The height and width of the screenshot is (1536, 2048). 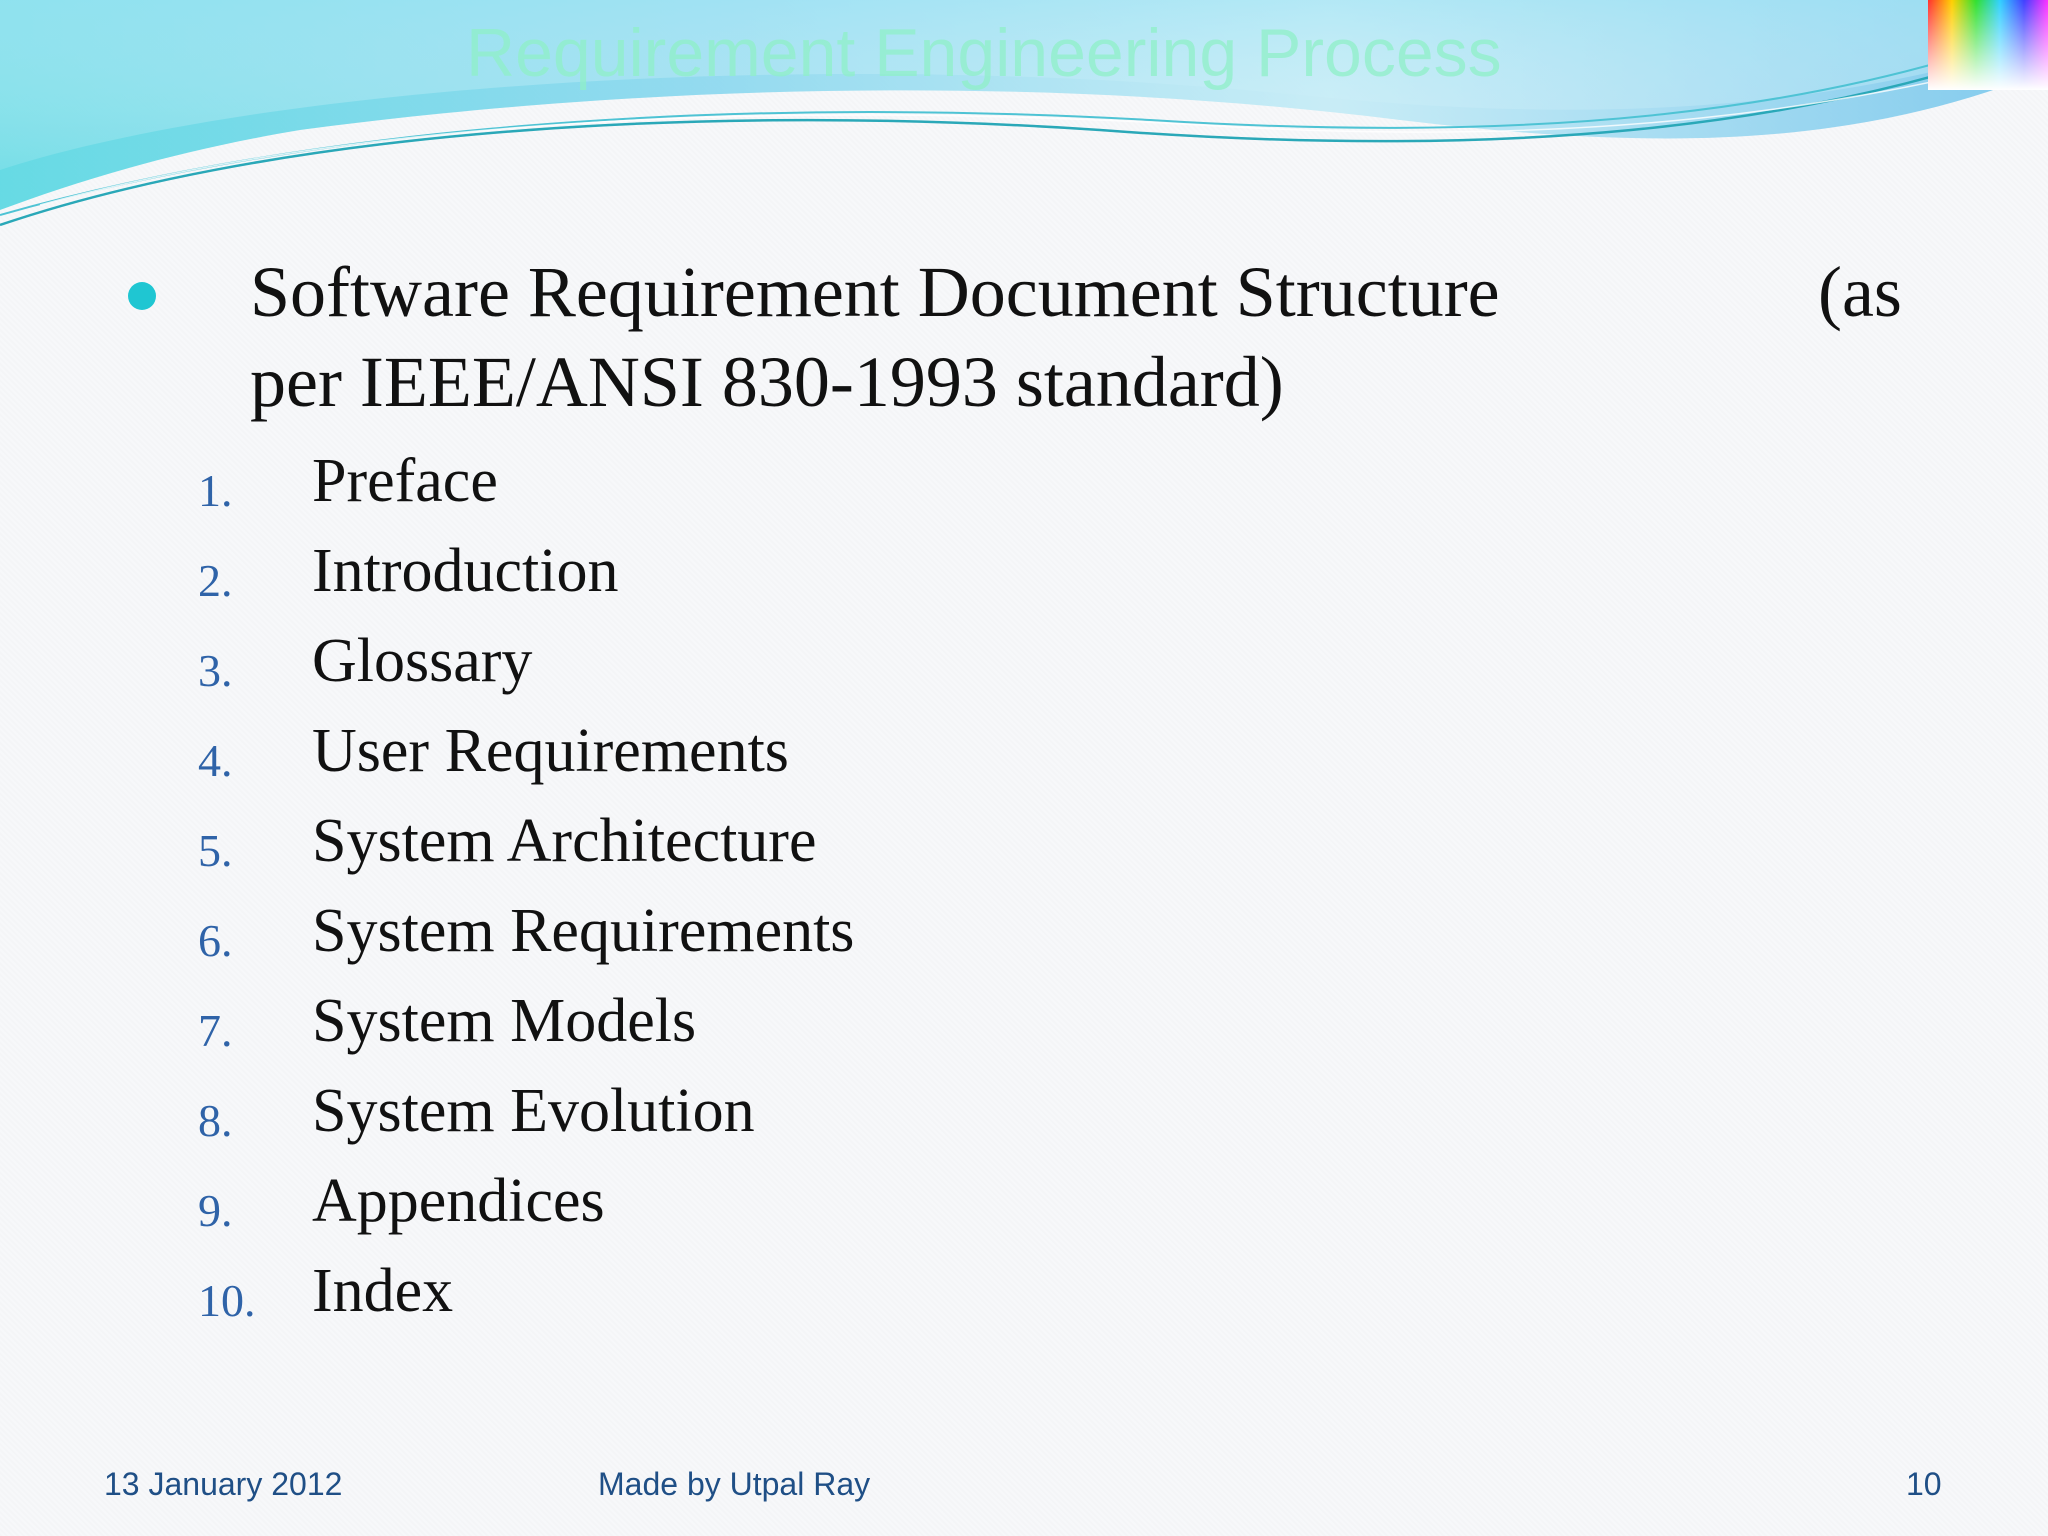 What do you see at coordinates (215, 670) in the screenshot?
I see `list-item-number: 3.` at bounding box center [215, 670].